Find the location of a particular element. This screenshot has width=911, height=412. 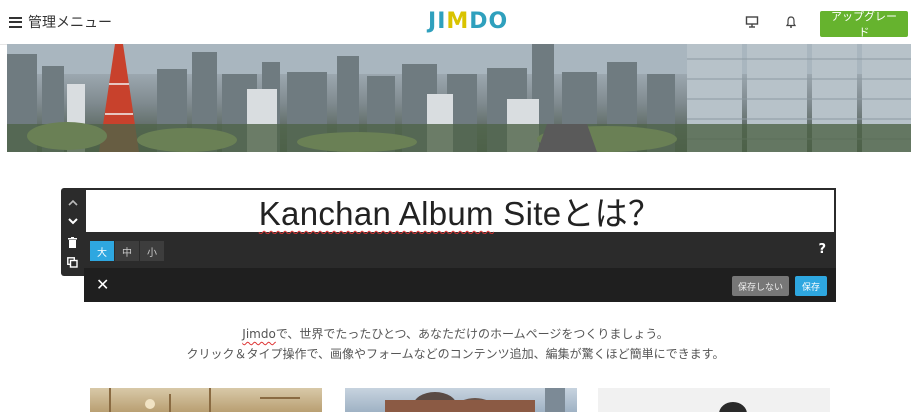

top-bar: 管理メニュー JIMDO アップグレード is located at coordinates (455, 22).